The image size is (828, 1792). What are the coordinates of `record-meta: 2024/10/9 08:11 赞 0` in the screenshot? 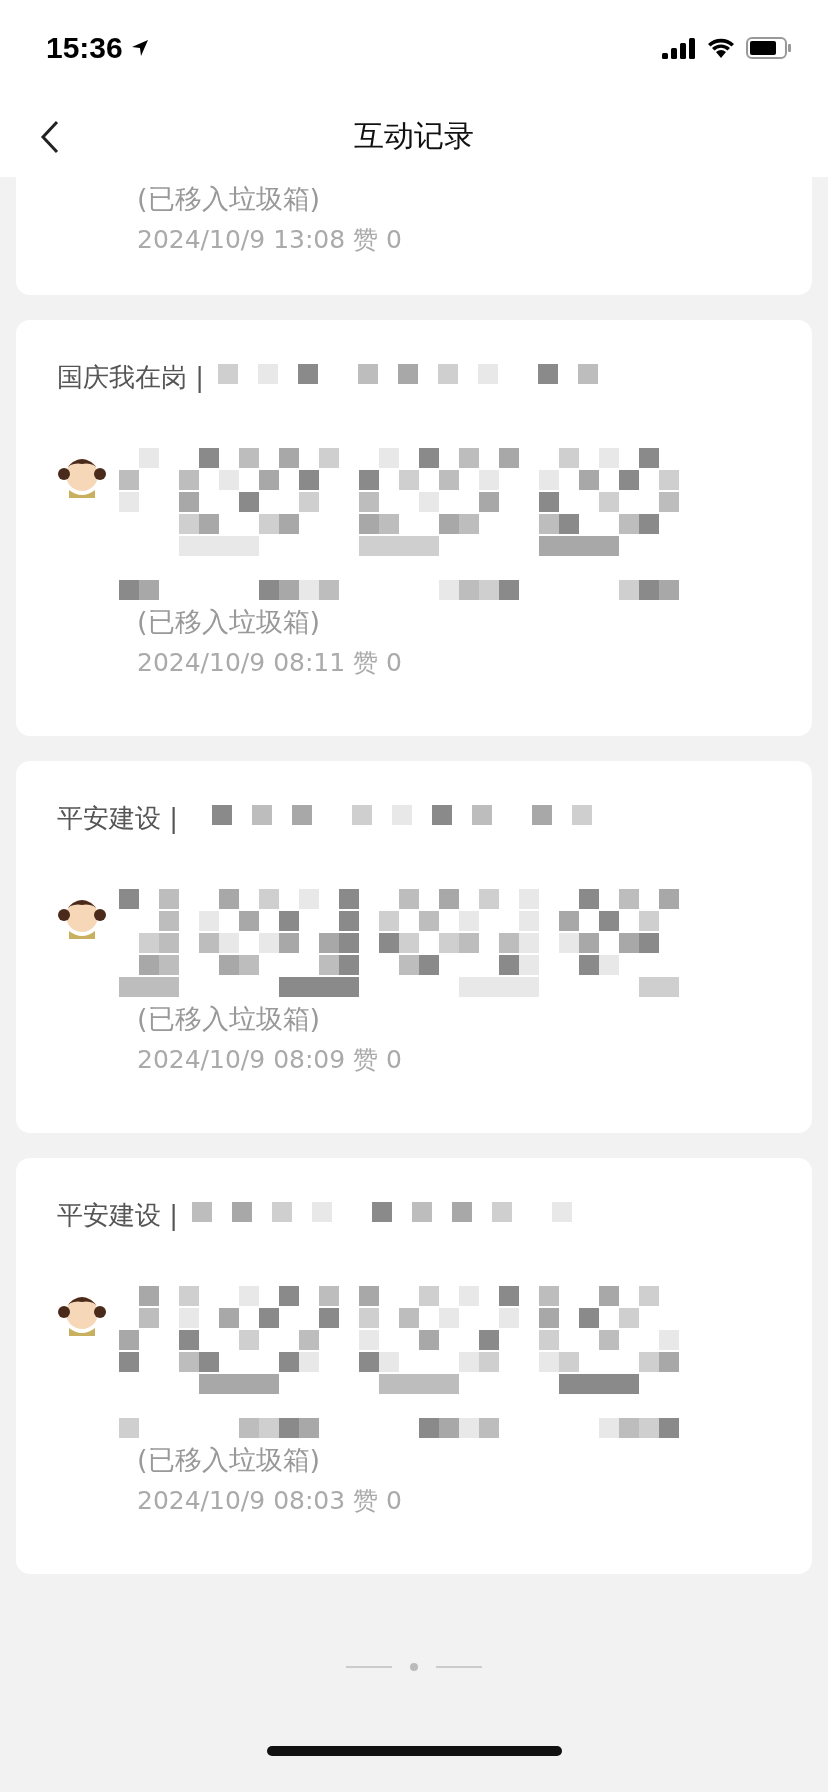 It's located at (270, 663).